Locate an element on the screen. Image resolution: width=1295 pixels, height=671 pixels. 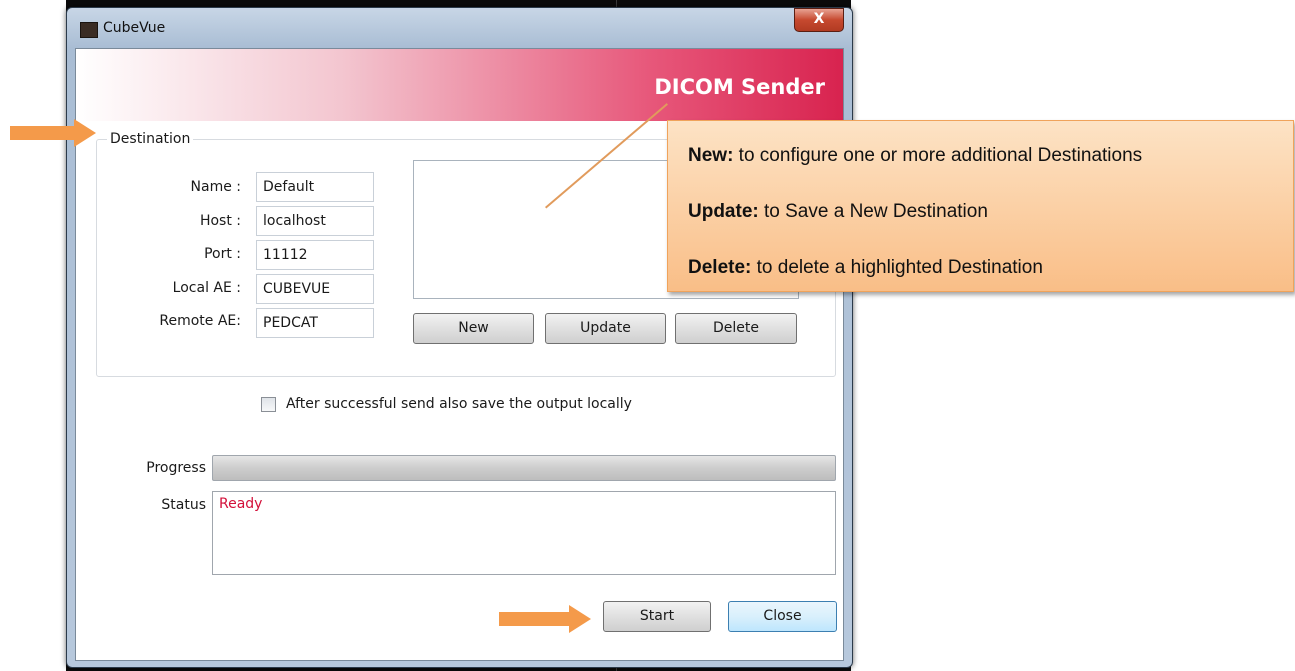
save-locally-checkbox is located at coordinates (268, 404).